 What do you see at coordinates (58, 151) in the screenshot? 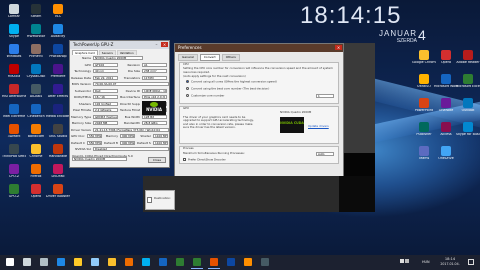
I see `desktop-icon: HandBrake` at bounding box center [58, 151].